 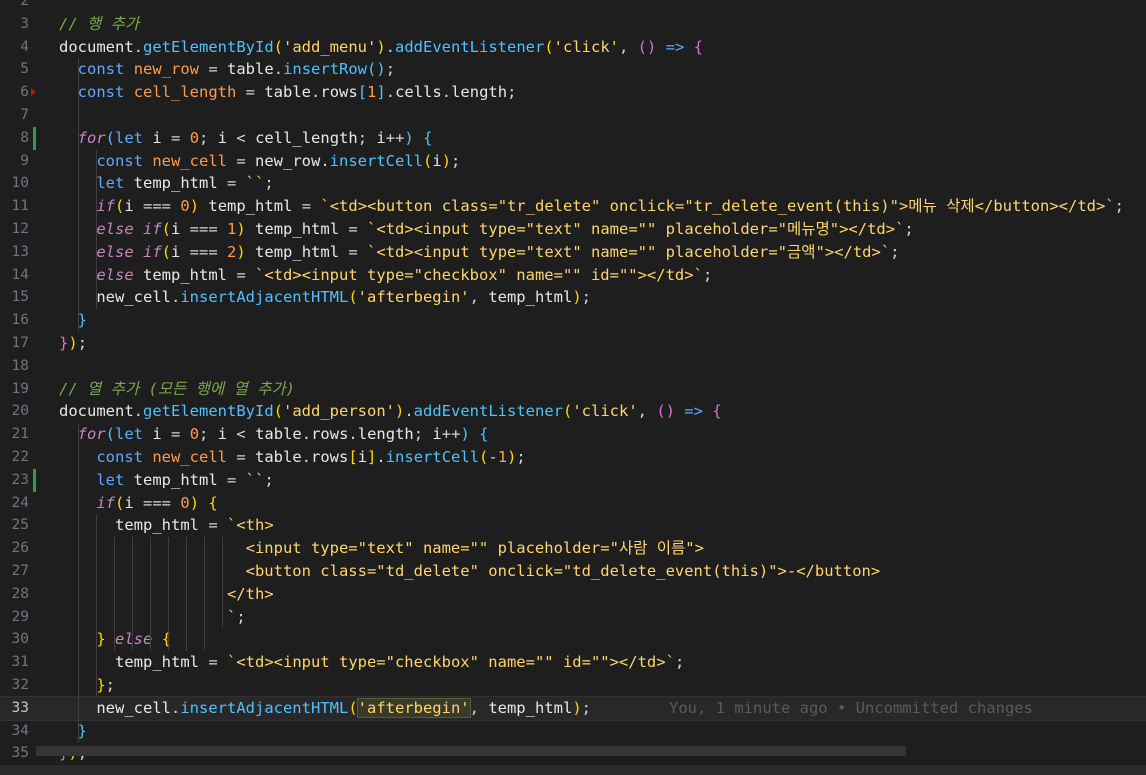 What do you see at coordinates (573, 183) in the screenshot?
I see `code-line: 10 let temp_html = ``;` at bounding box center [573, 183].